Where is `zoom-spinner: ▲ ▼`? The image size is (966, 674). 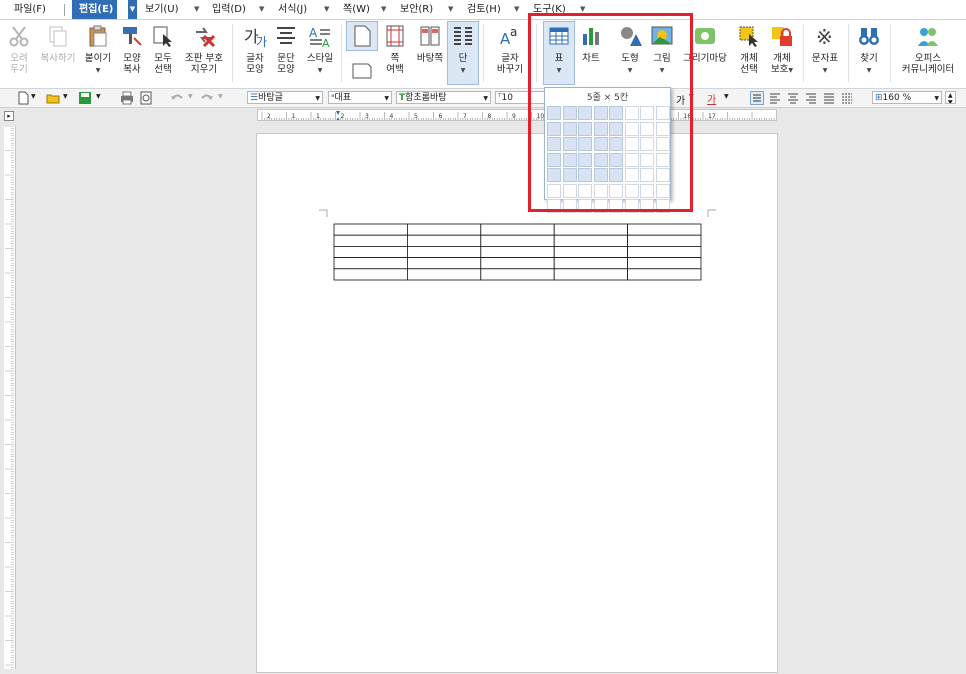
zoom-spinner: ▲ ▼ is located at coordinates (950, 97).